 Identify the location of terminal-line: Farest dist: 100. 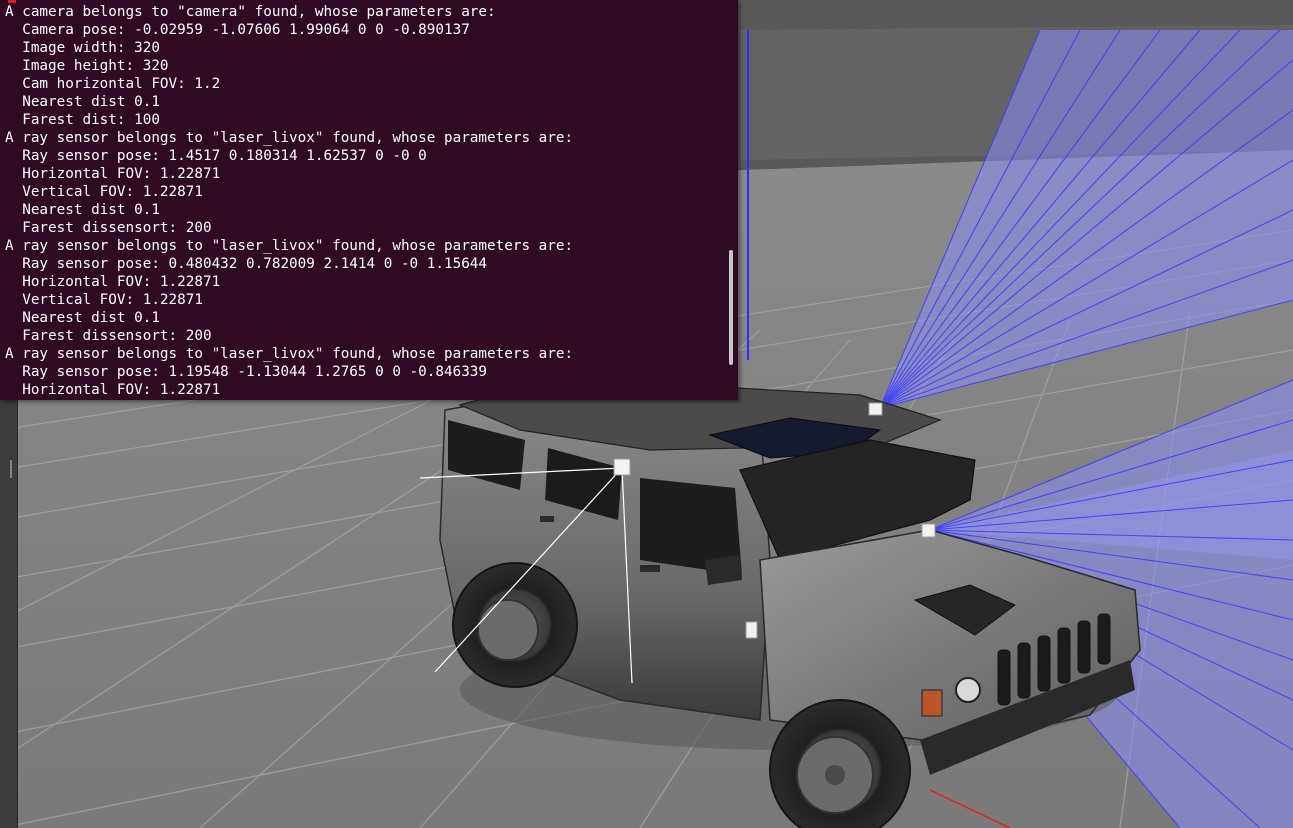
(82, 120).